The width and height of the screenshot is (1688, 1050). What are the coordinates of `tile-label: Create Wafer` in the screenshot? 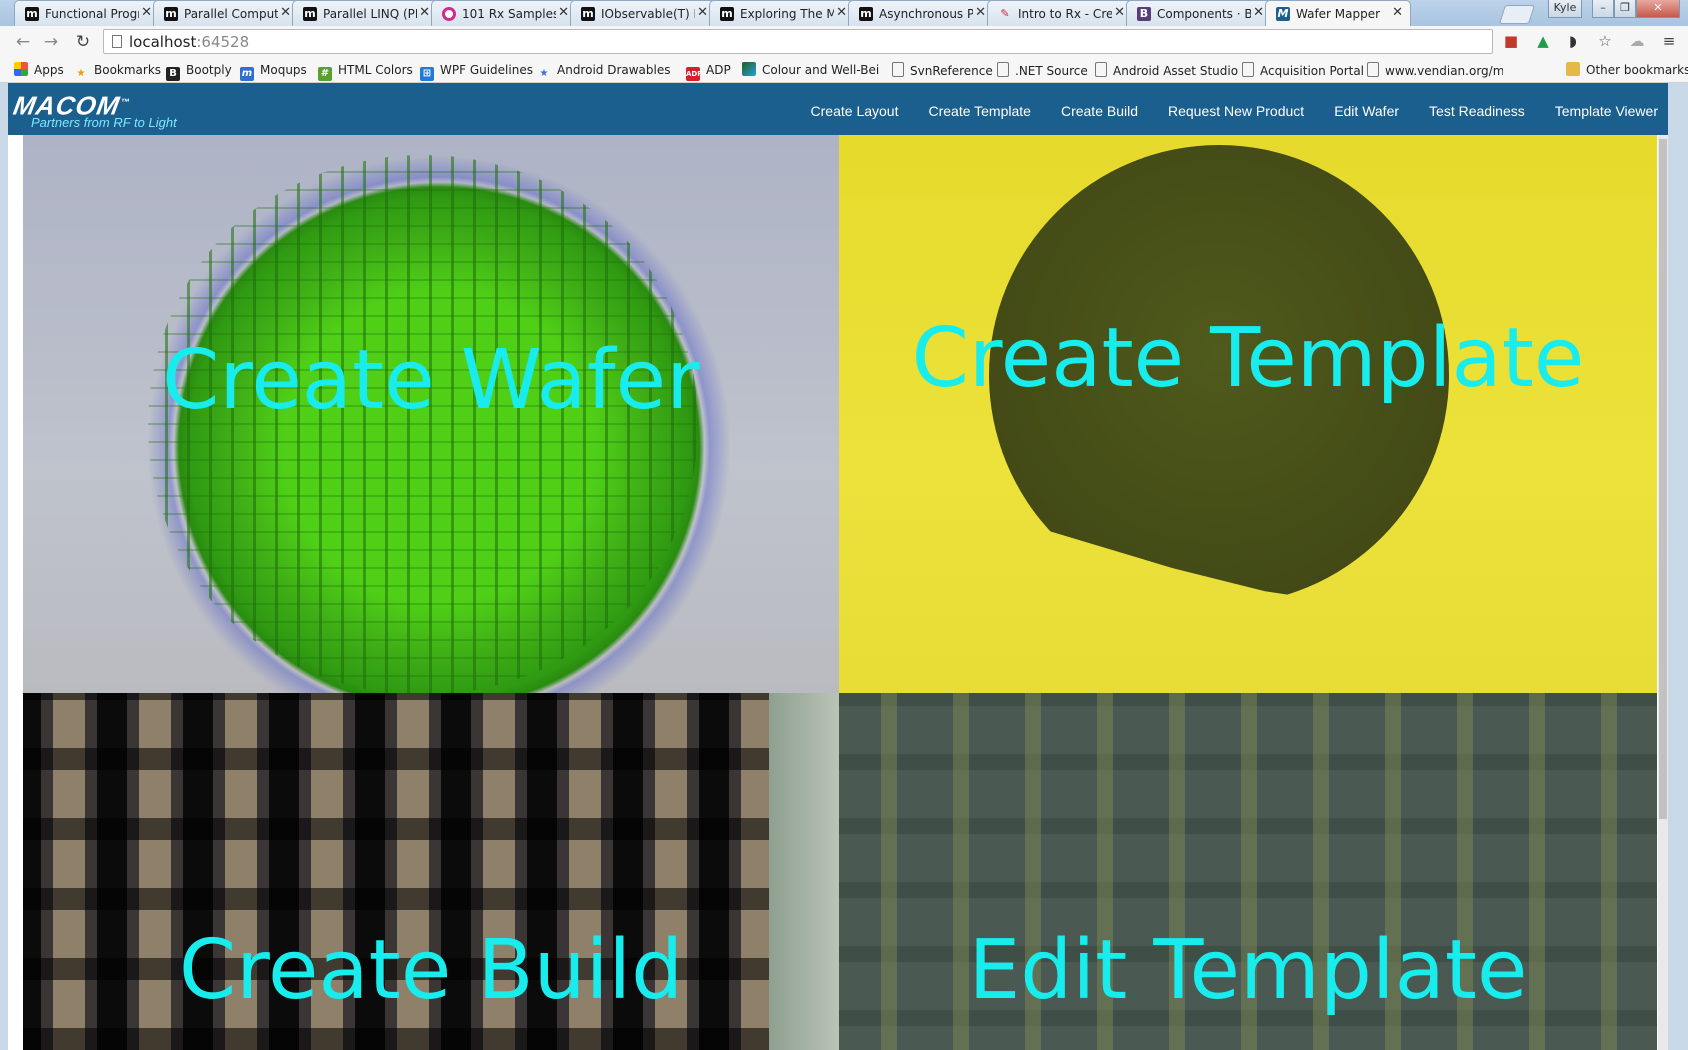 It's located at (431, 380).